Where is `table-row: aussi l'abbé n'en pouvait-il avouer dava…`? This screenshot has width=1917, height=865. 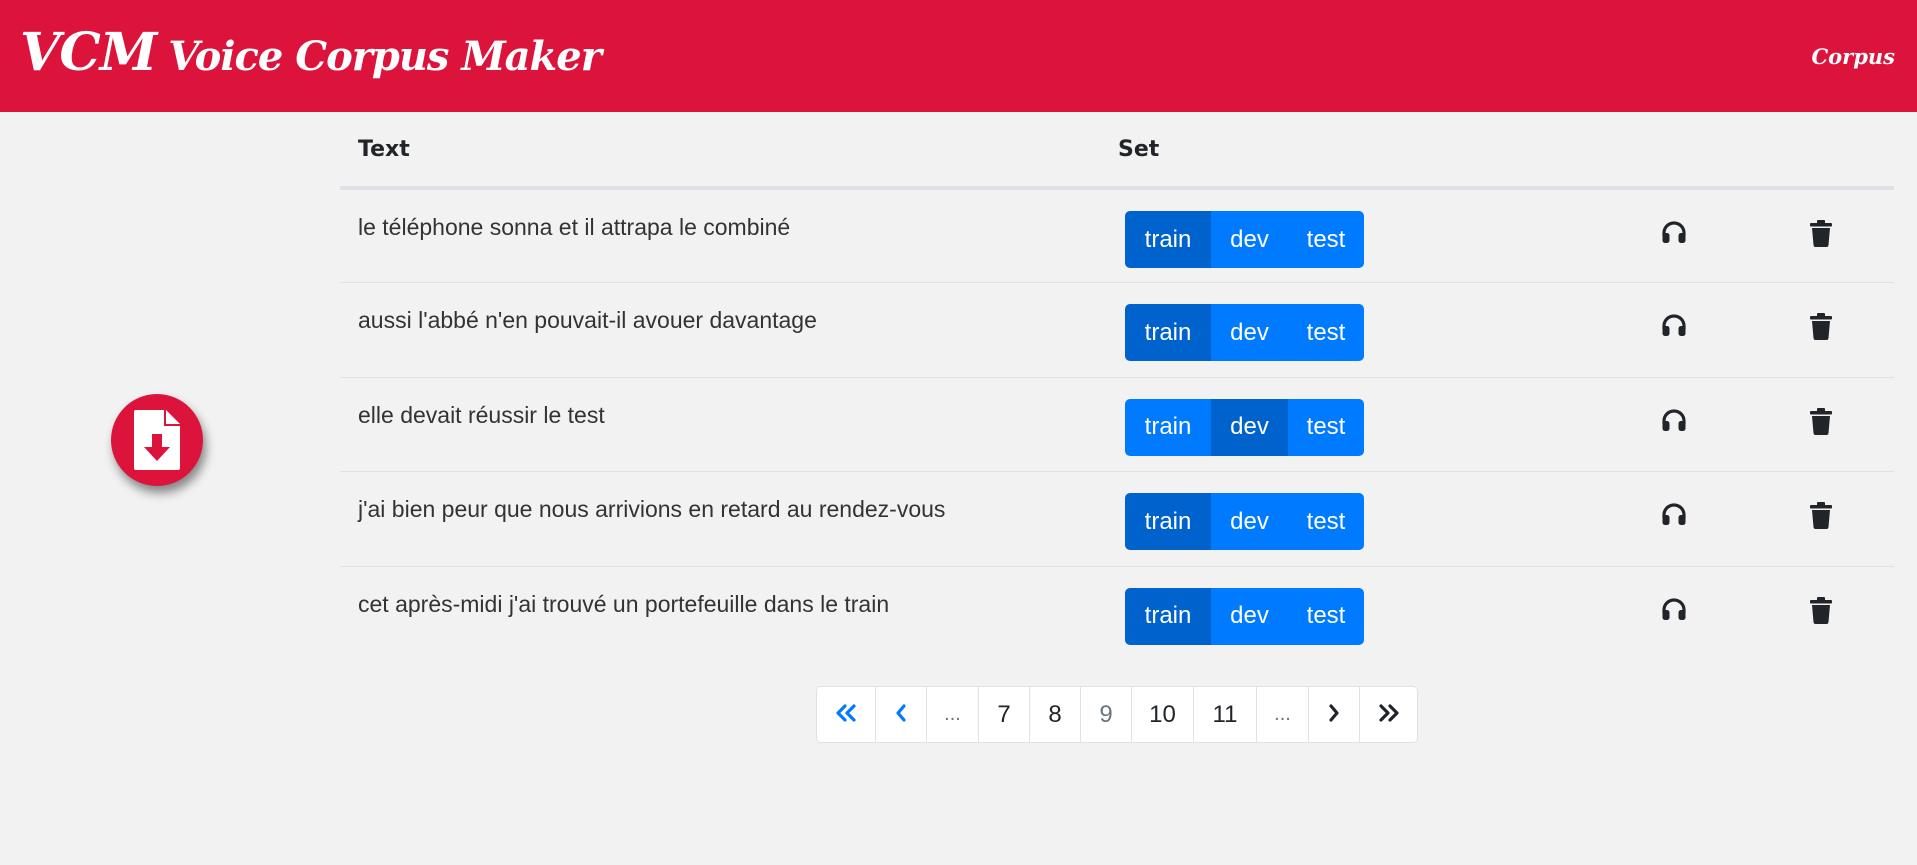
table-row: aussi l'abbé n'en pouvait-il avouer dava… is located at coordinates (1117, 329).